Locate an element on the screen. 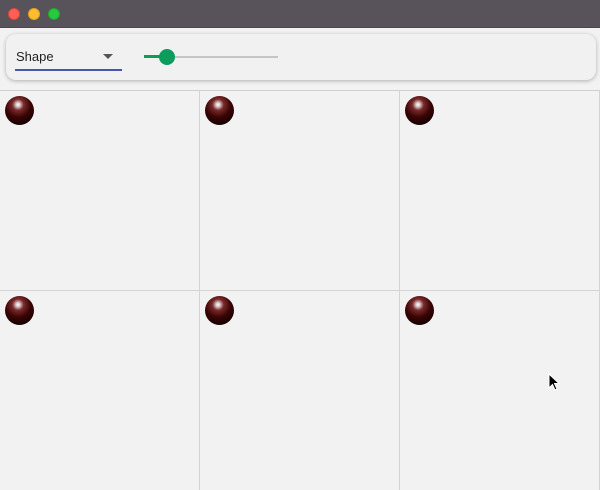 This screenshot has height=490, width=600. size-slider is located at coordinates (211, 57).